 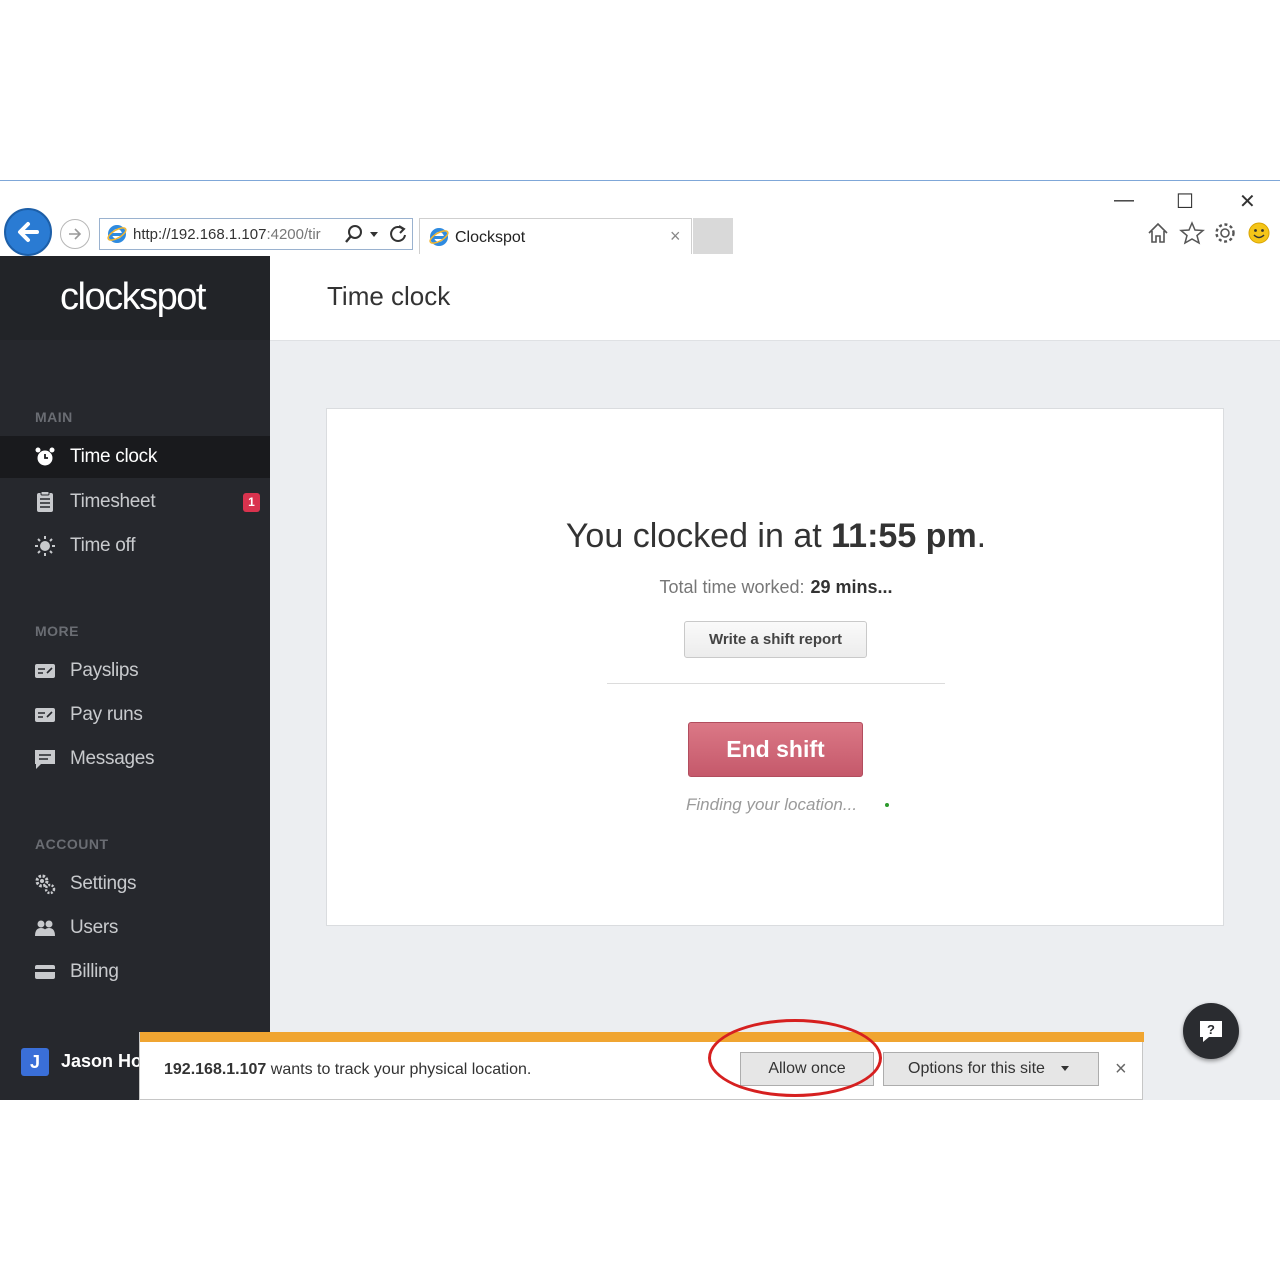 What do you see at coordinates (389, 296) in the screenshot?
I see `page-title: Time clock` at bounding box center [389, 296].